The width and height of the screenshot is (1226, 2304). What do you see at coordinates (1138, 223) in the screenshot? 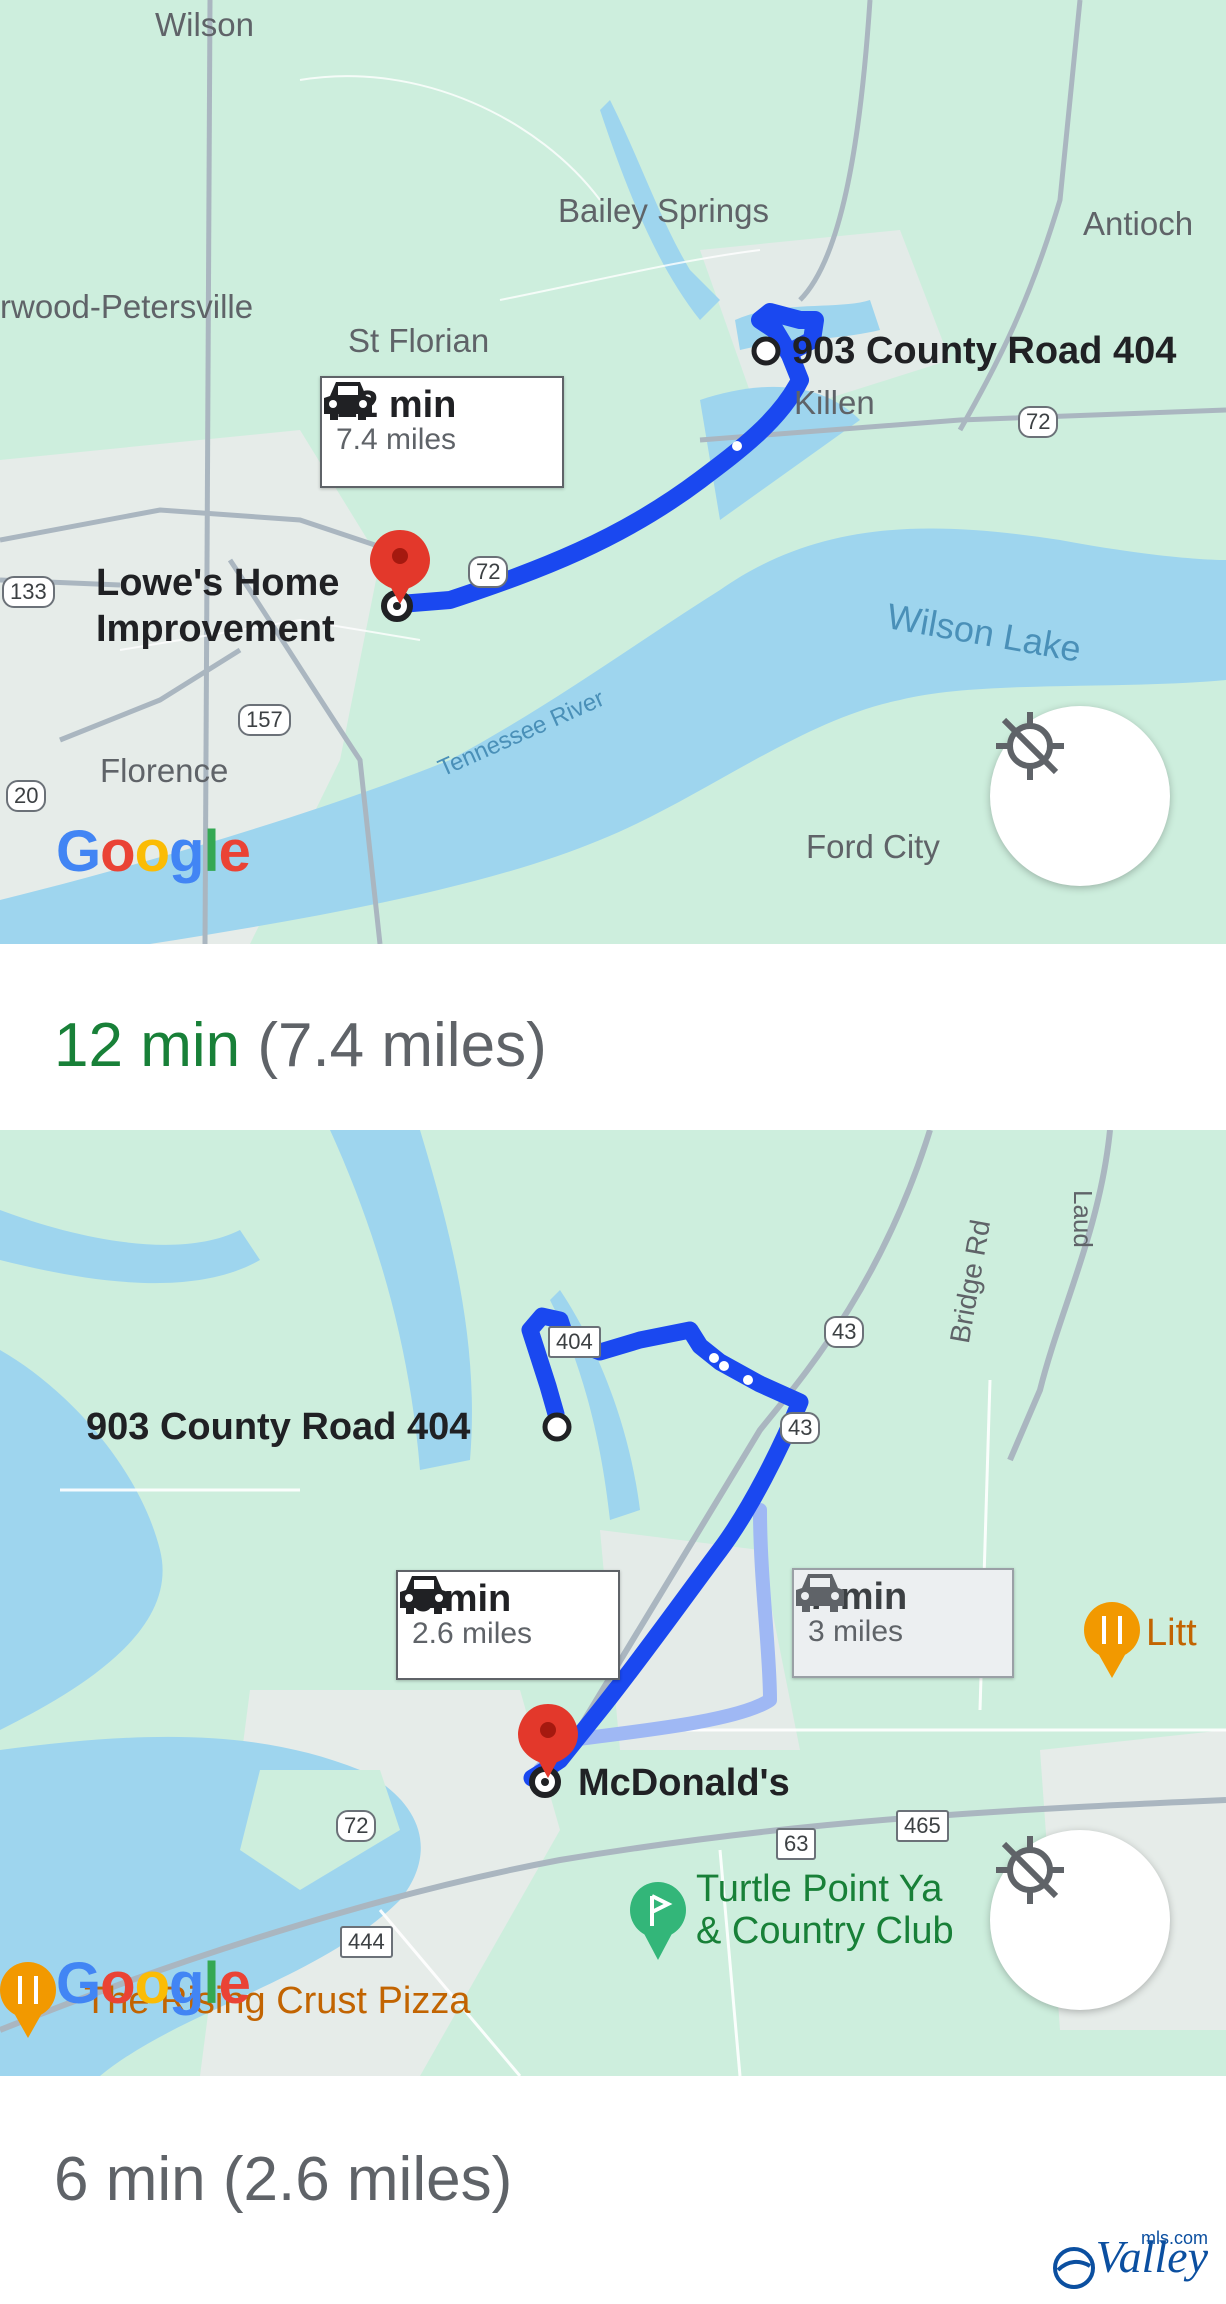
I see `place-label: Antioch` at bounding box center [1138, 223].